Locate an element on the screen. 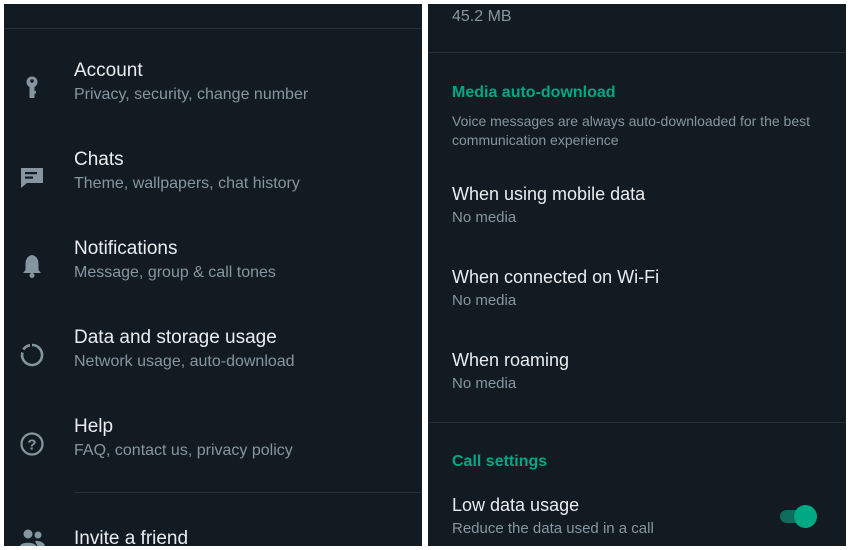 The height and width of the screenshot is (550, 850). help-icon: ? is located at coordinates (32, 444).